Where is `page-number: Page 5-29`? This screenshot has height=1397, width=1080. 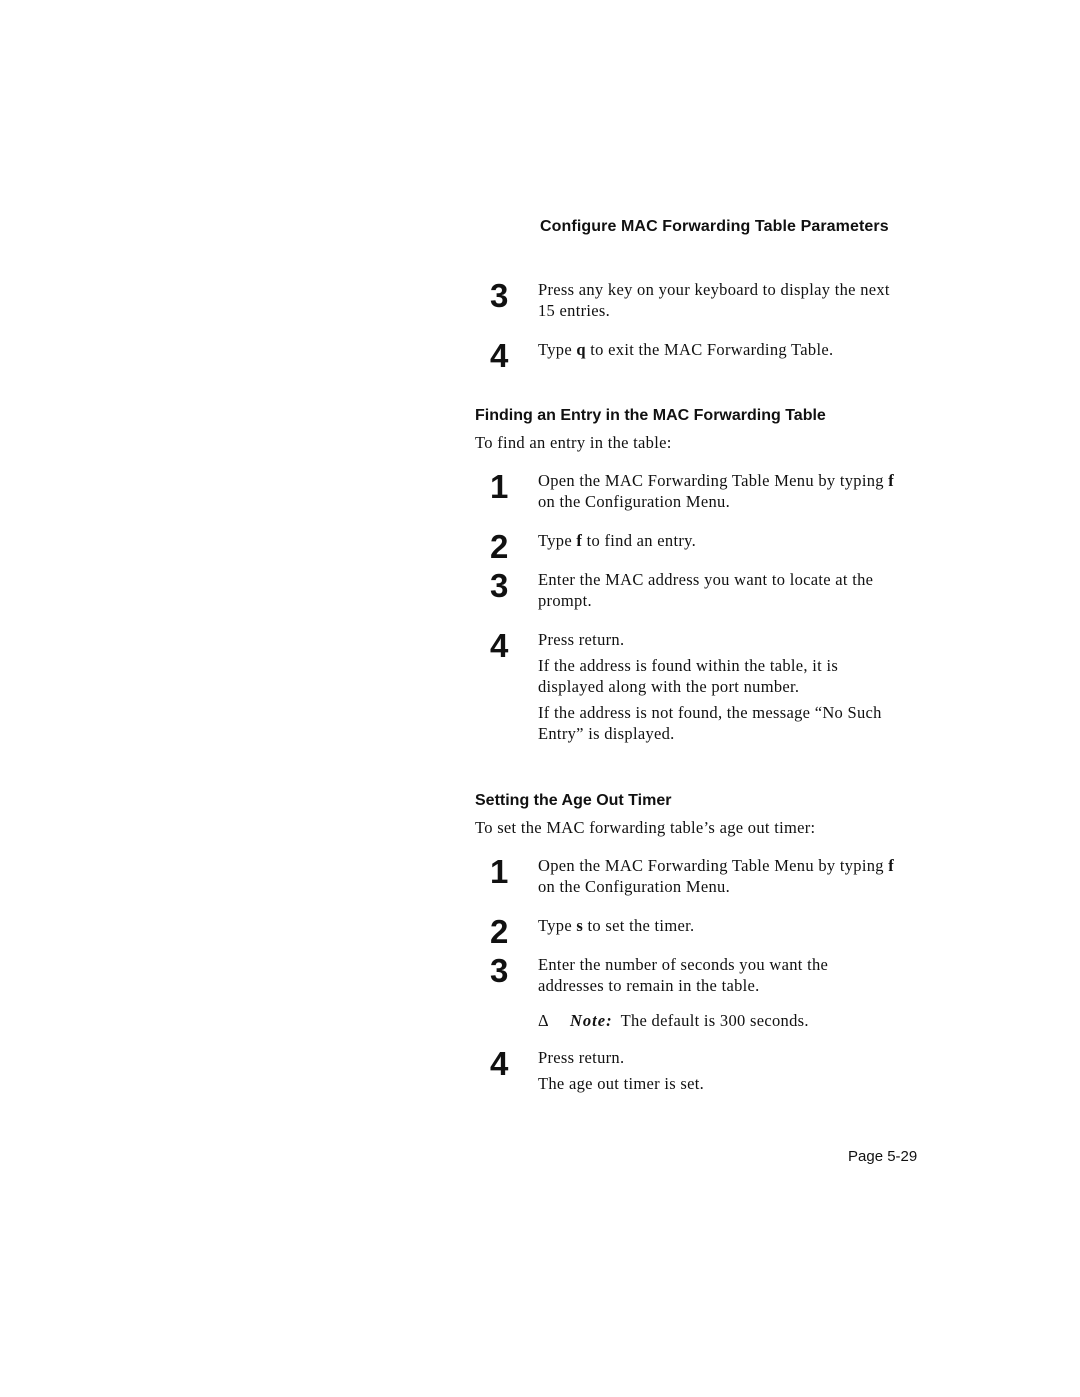
page-number: Page 5-29 is located at coordinates (883, 1156).